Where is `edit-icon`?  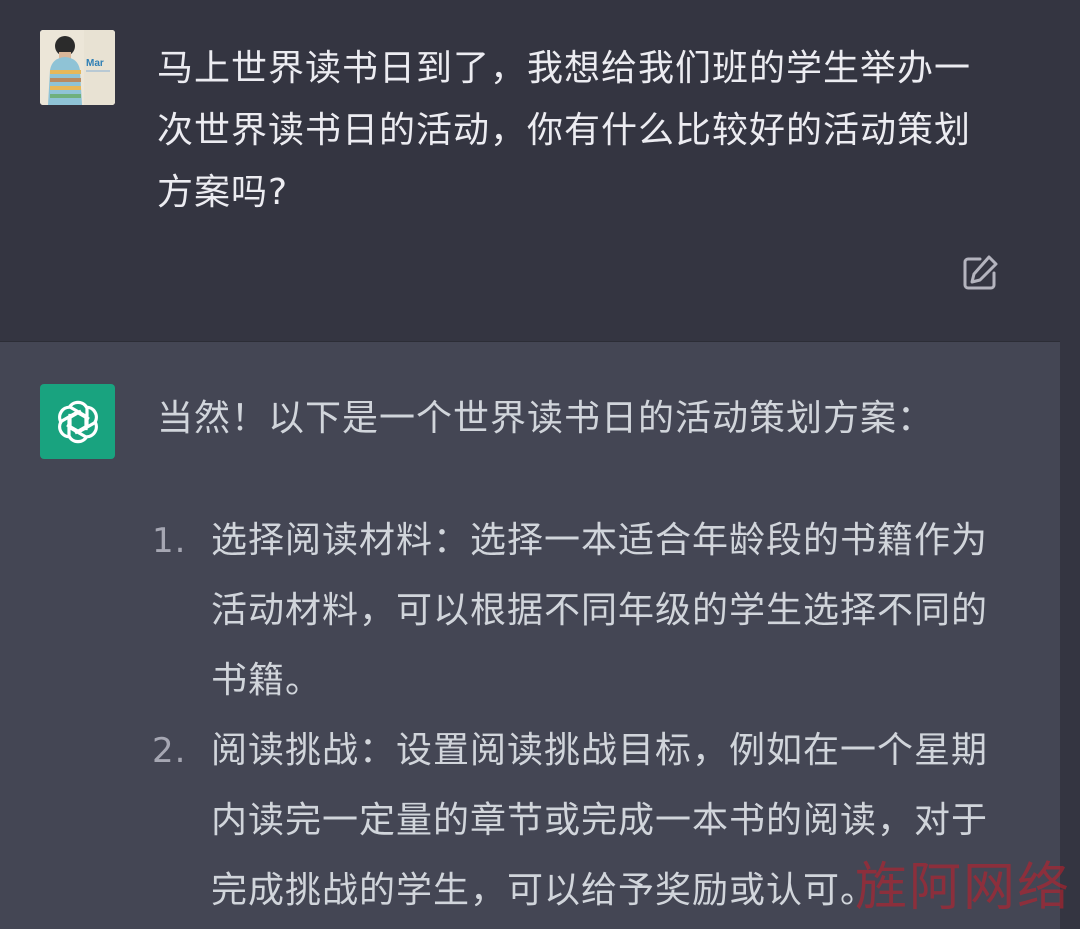
edit-icon is located at coordinates (980, 273).